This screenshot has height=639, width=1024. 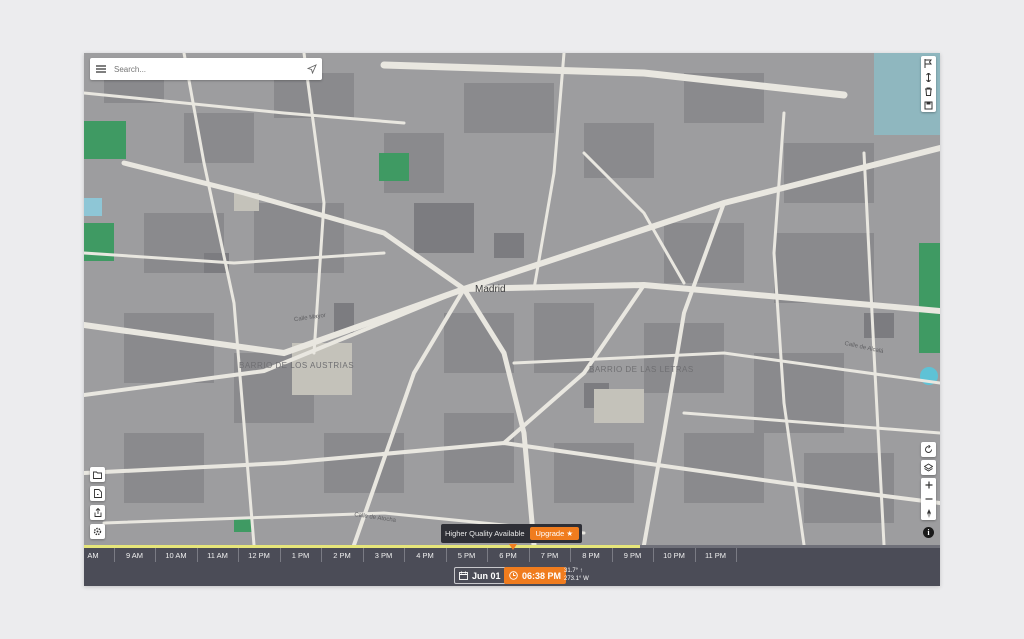 I want to click on upgrade-button: Upgrade ★, so click(x=554, y=533).